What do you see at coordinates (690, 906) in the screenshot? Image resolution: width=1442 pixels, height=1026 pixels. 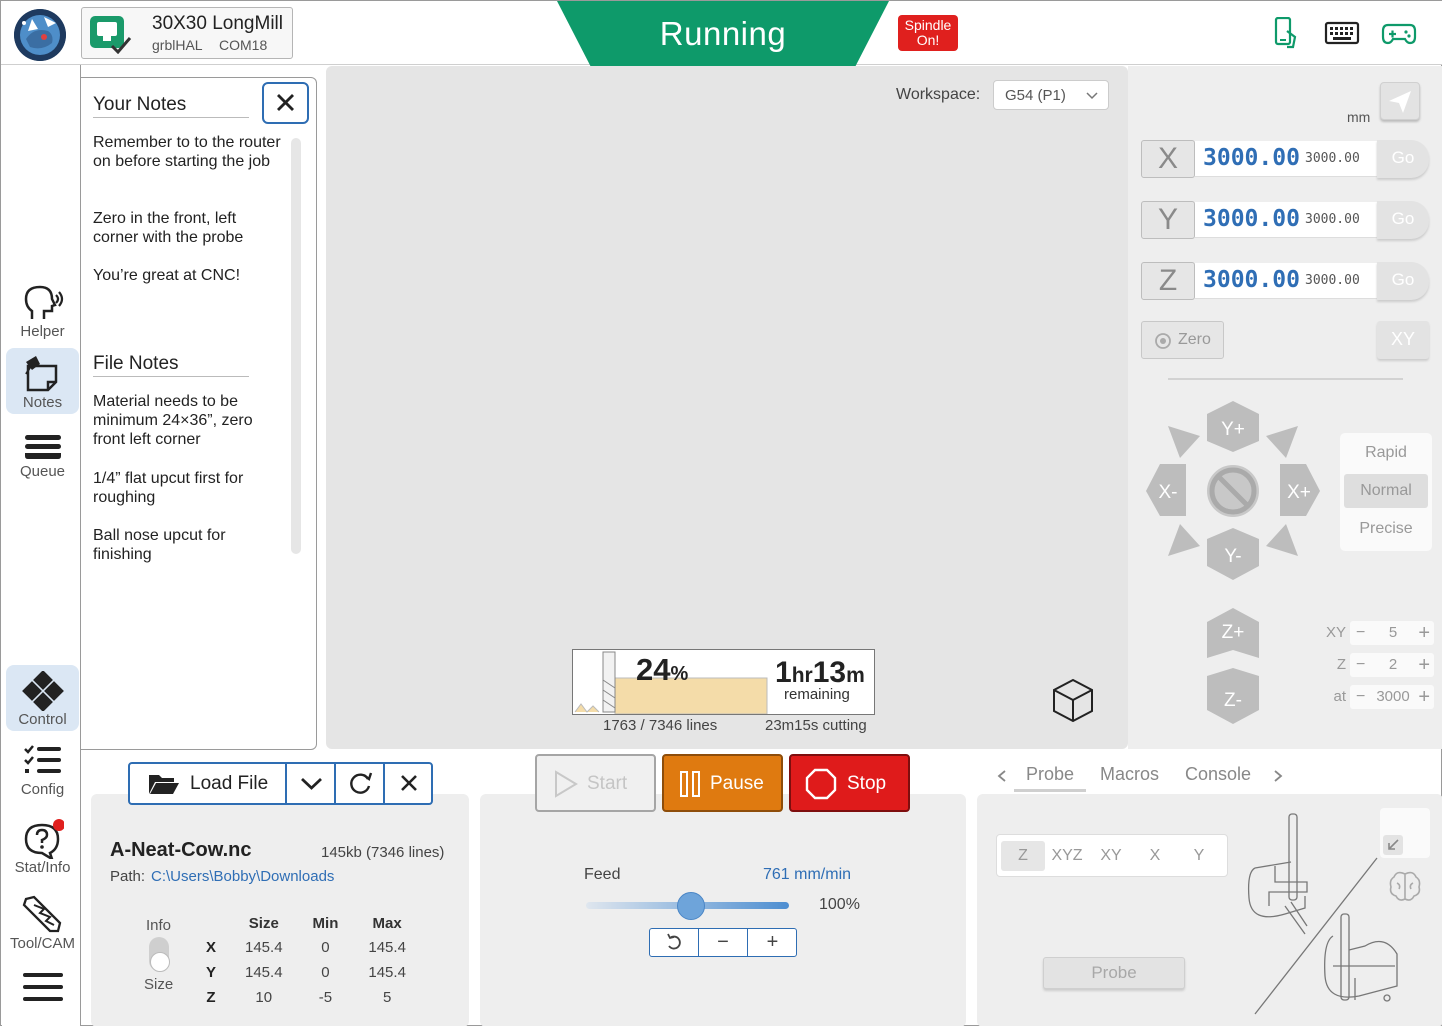 I see `feed-slider-handle` at bounding box center [690, 906].